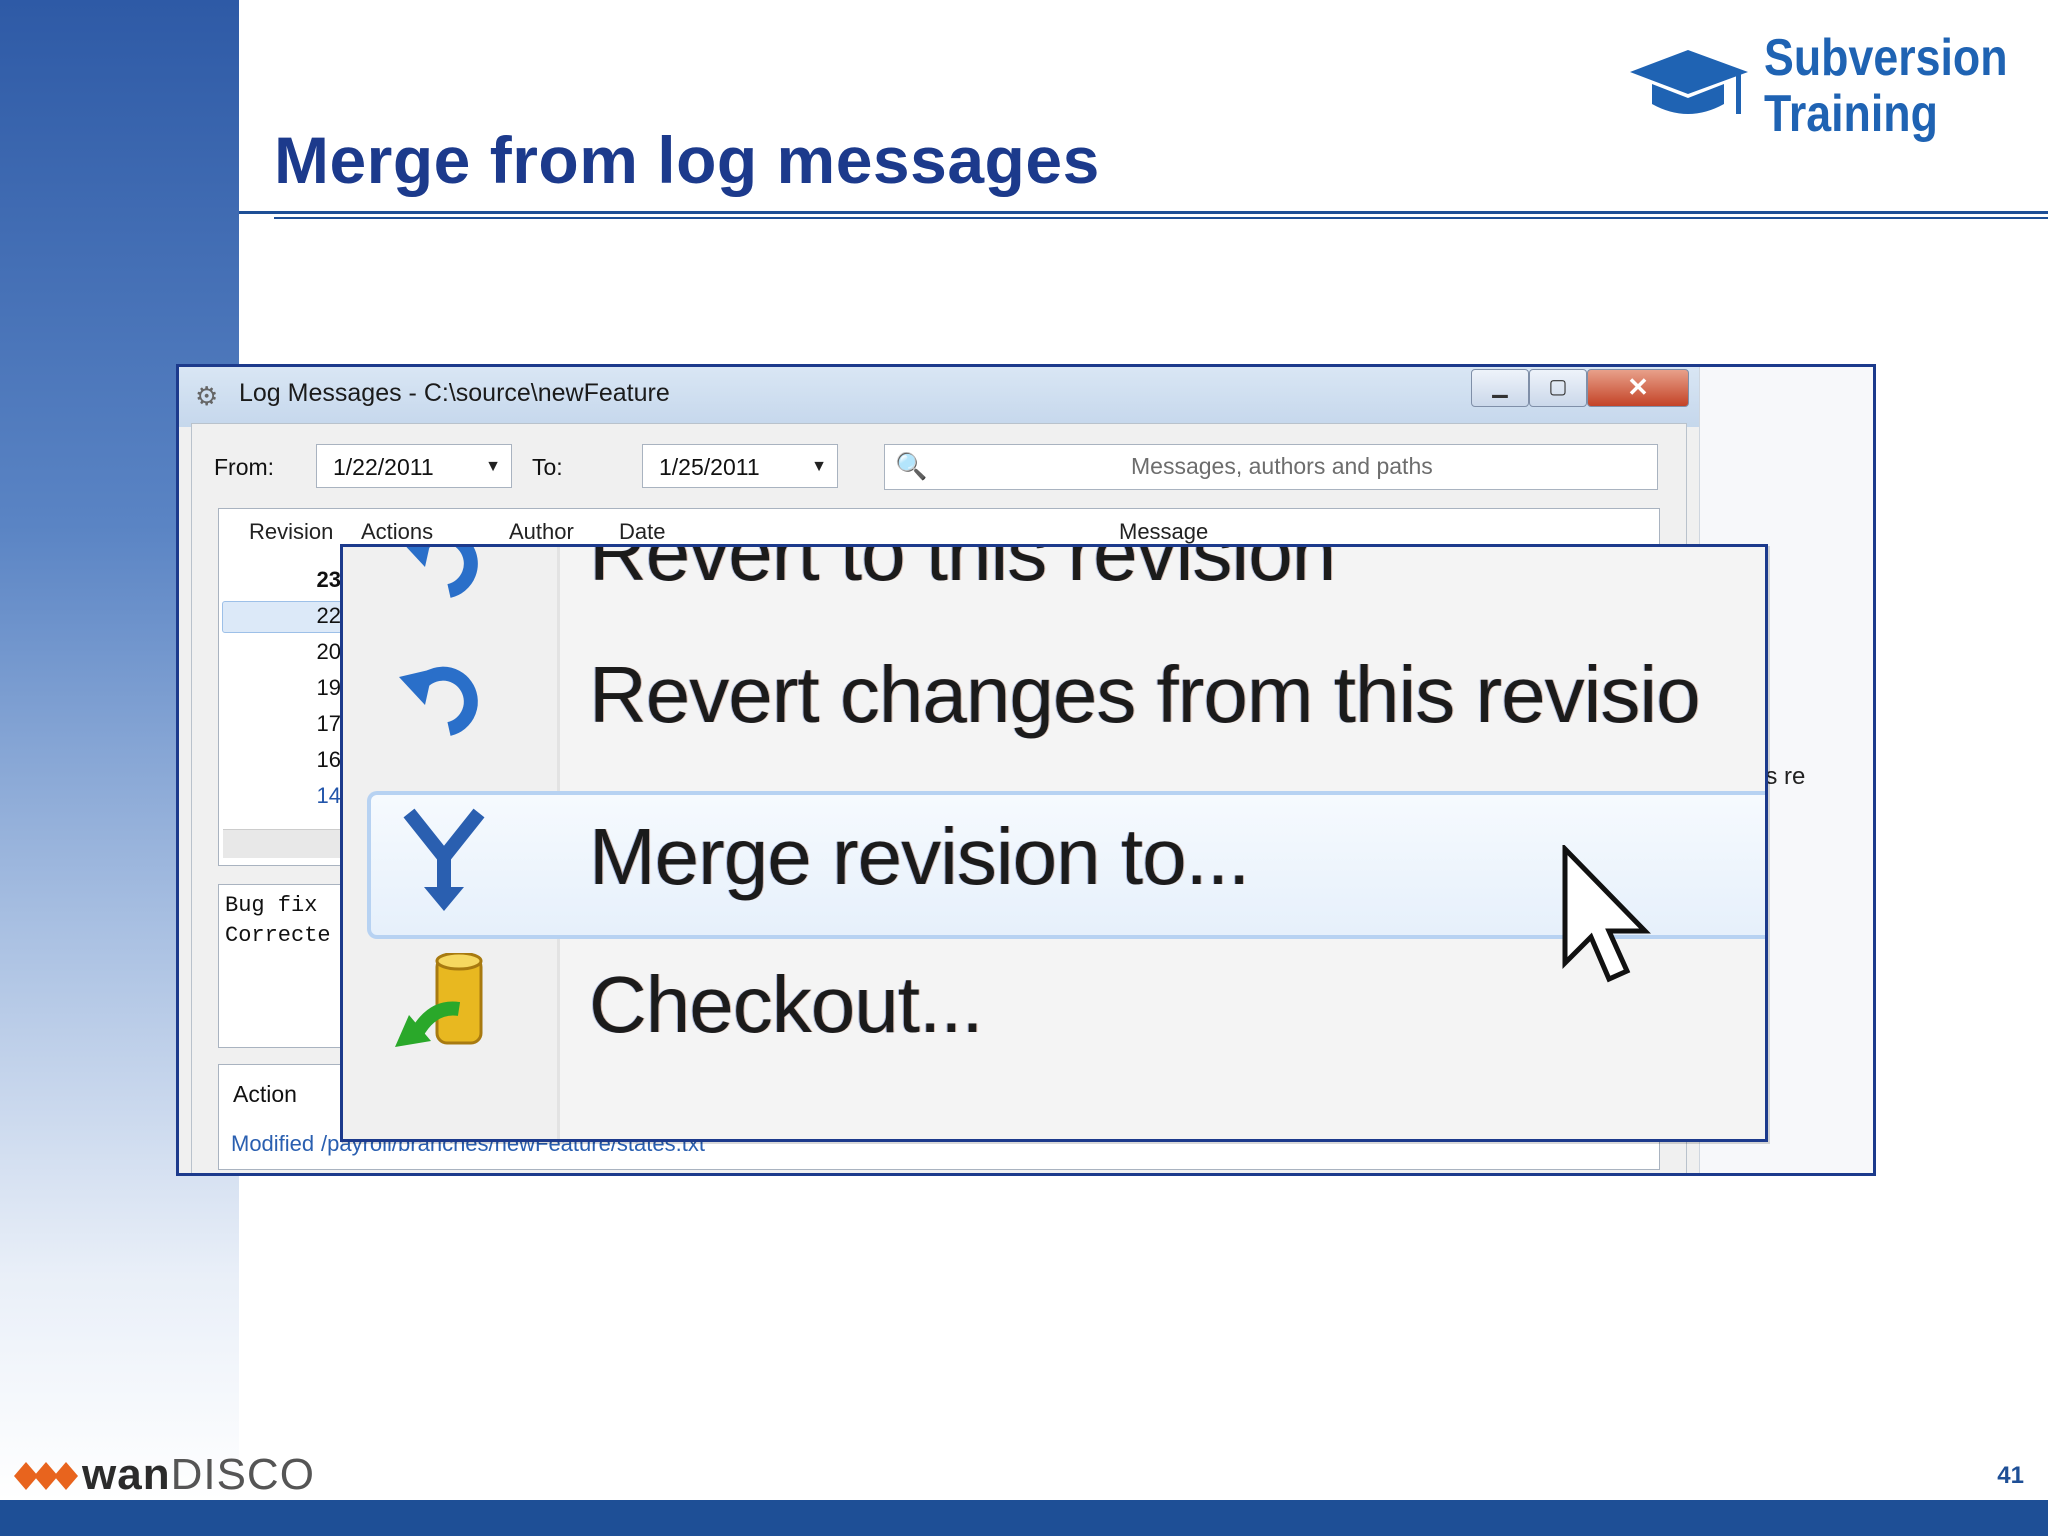 This screenshot has height=1536, width=2048. I want to click on revert-changes-icon, so click(438, 701).